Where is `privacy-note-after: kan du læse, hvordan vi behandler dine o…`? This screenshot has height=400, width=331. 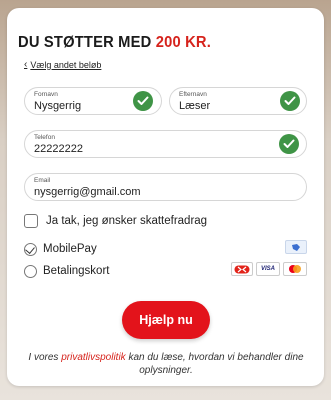 privacy-note-after: kan du læse, hvordan vi behandler dine o… is located at coordinates (214, 364).